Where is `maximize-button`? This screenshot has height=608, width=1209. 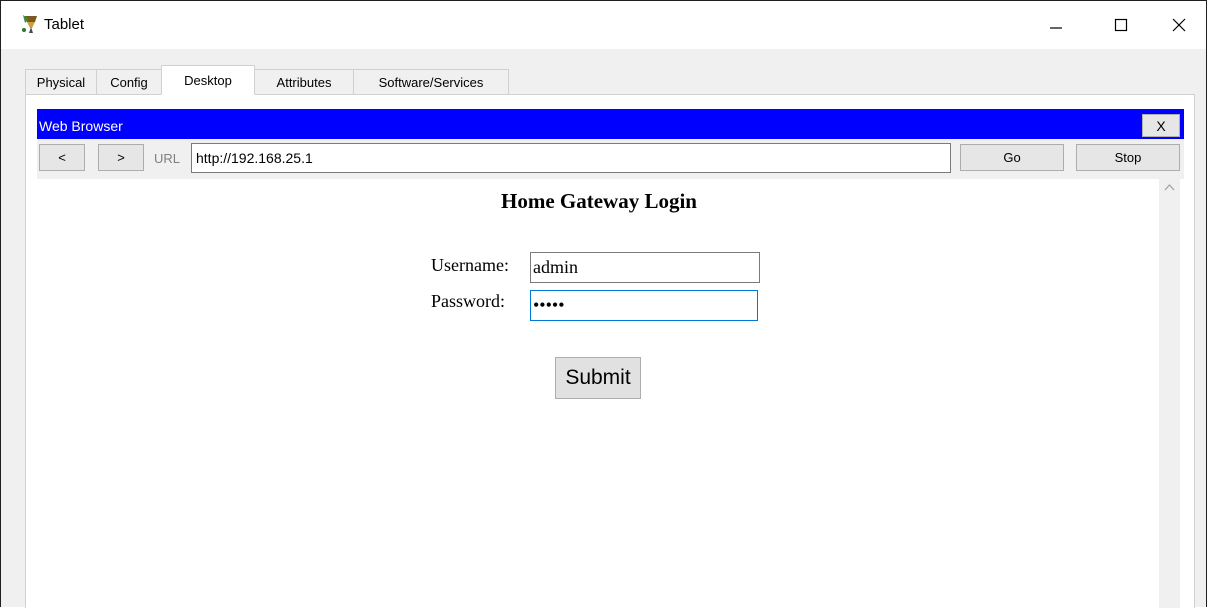 maximize-button is located at coordinates (1121, 25).